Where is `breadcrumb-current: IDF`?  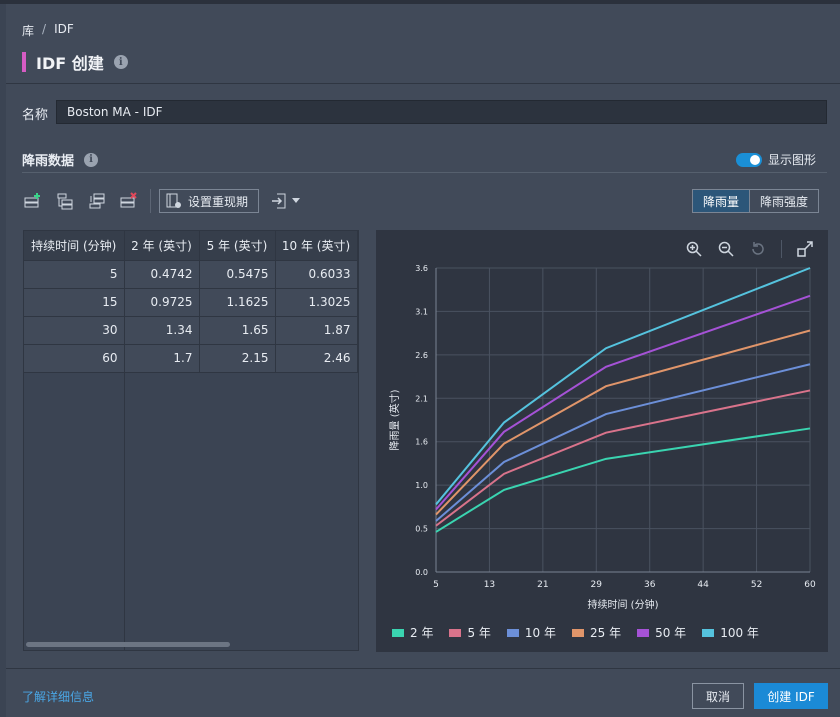 breadcrumb-current: IDF is located at coordinates (64, 29).